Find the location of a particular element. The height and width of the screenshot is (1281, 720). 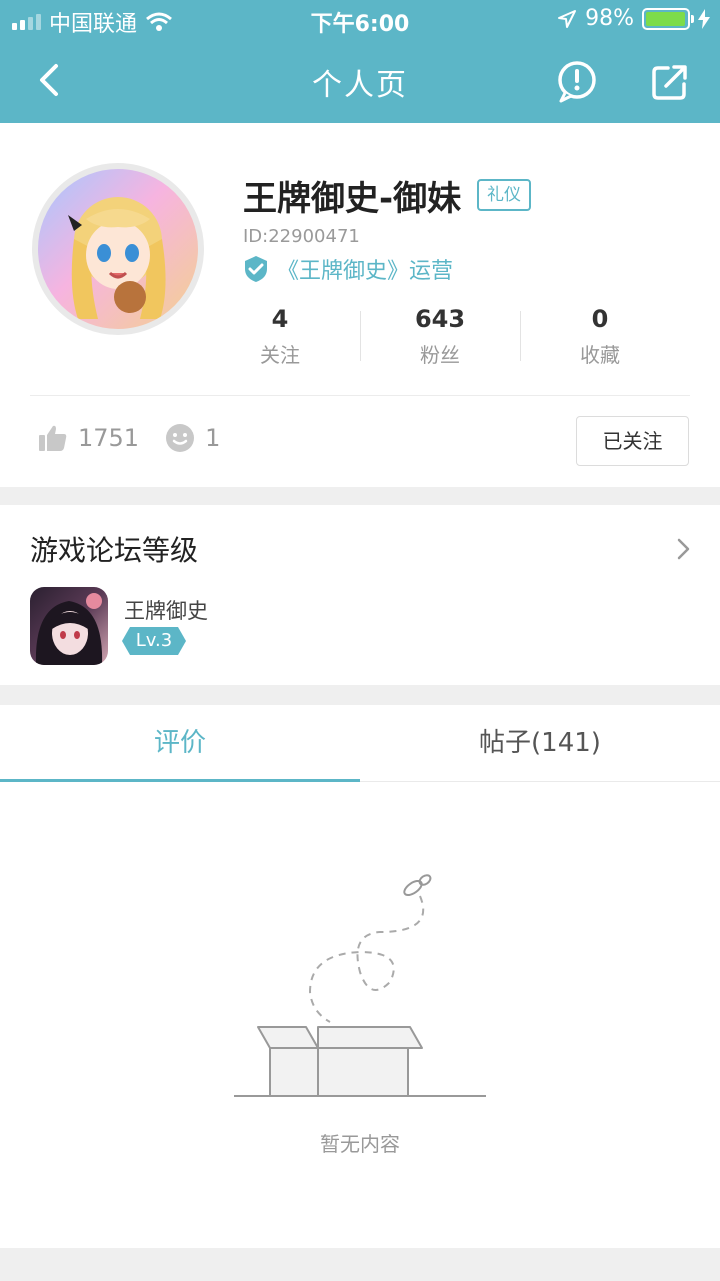

user-name: 王牌御史-御妹 is located at coordinates (352, 199).